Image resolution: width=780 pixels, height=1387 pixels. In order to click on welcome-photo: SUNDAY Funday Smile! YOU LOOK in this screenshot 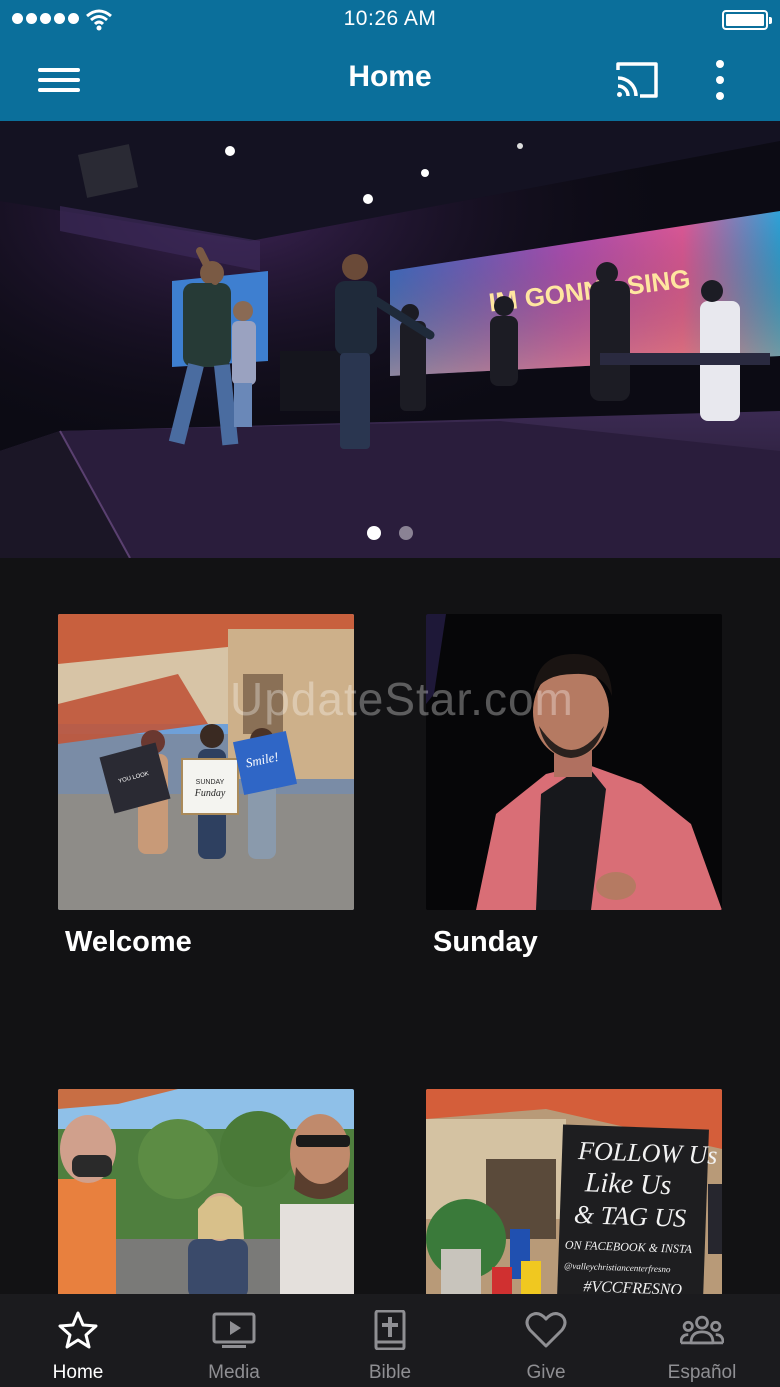, I will do `click(206, 762)`.